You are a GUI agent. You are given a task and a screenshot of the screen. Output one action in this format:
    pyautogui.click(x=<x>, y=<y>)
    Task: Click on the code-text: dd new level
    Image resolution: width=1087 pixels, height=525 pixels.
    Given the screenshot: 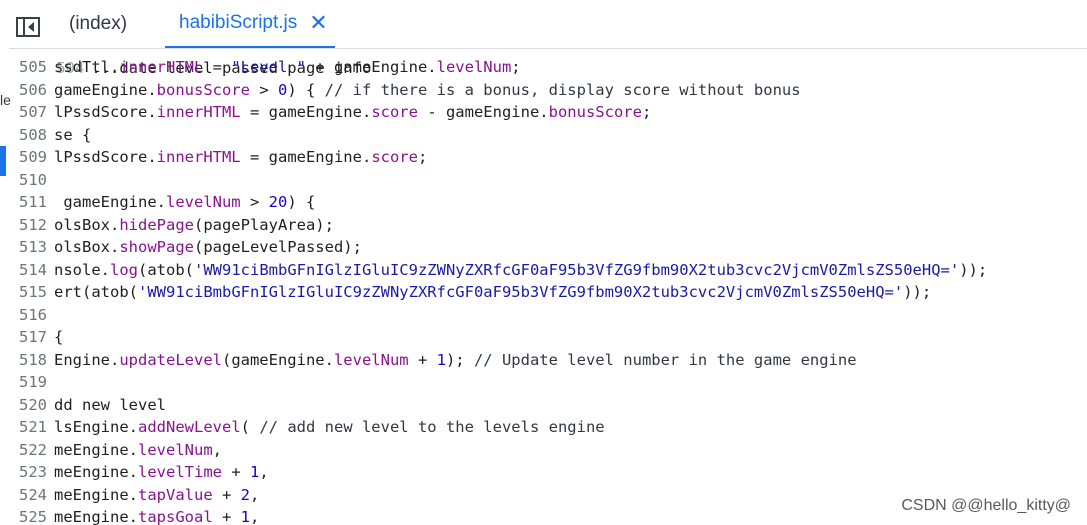 What is the action you would take?
    pyautogui.click(x=110, y=404)
    